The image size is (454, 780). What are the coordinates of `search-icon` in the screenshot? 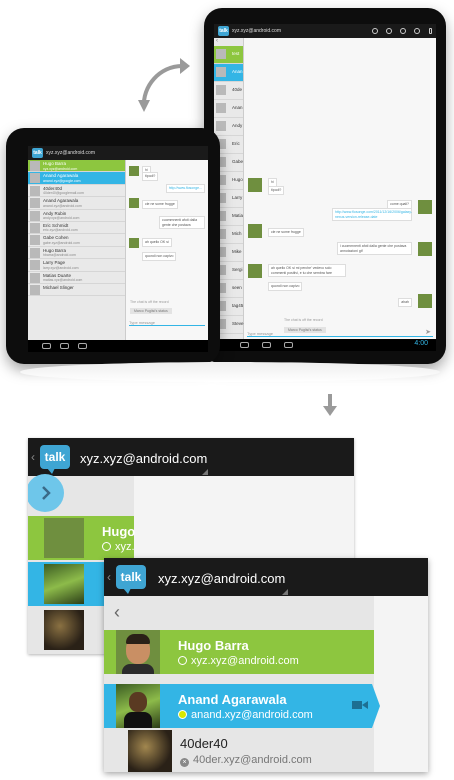 It's located at (375, 31).